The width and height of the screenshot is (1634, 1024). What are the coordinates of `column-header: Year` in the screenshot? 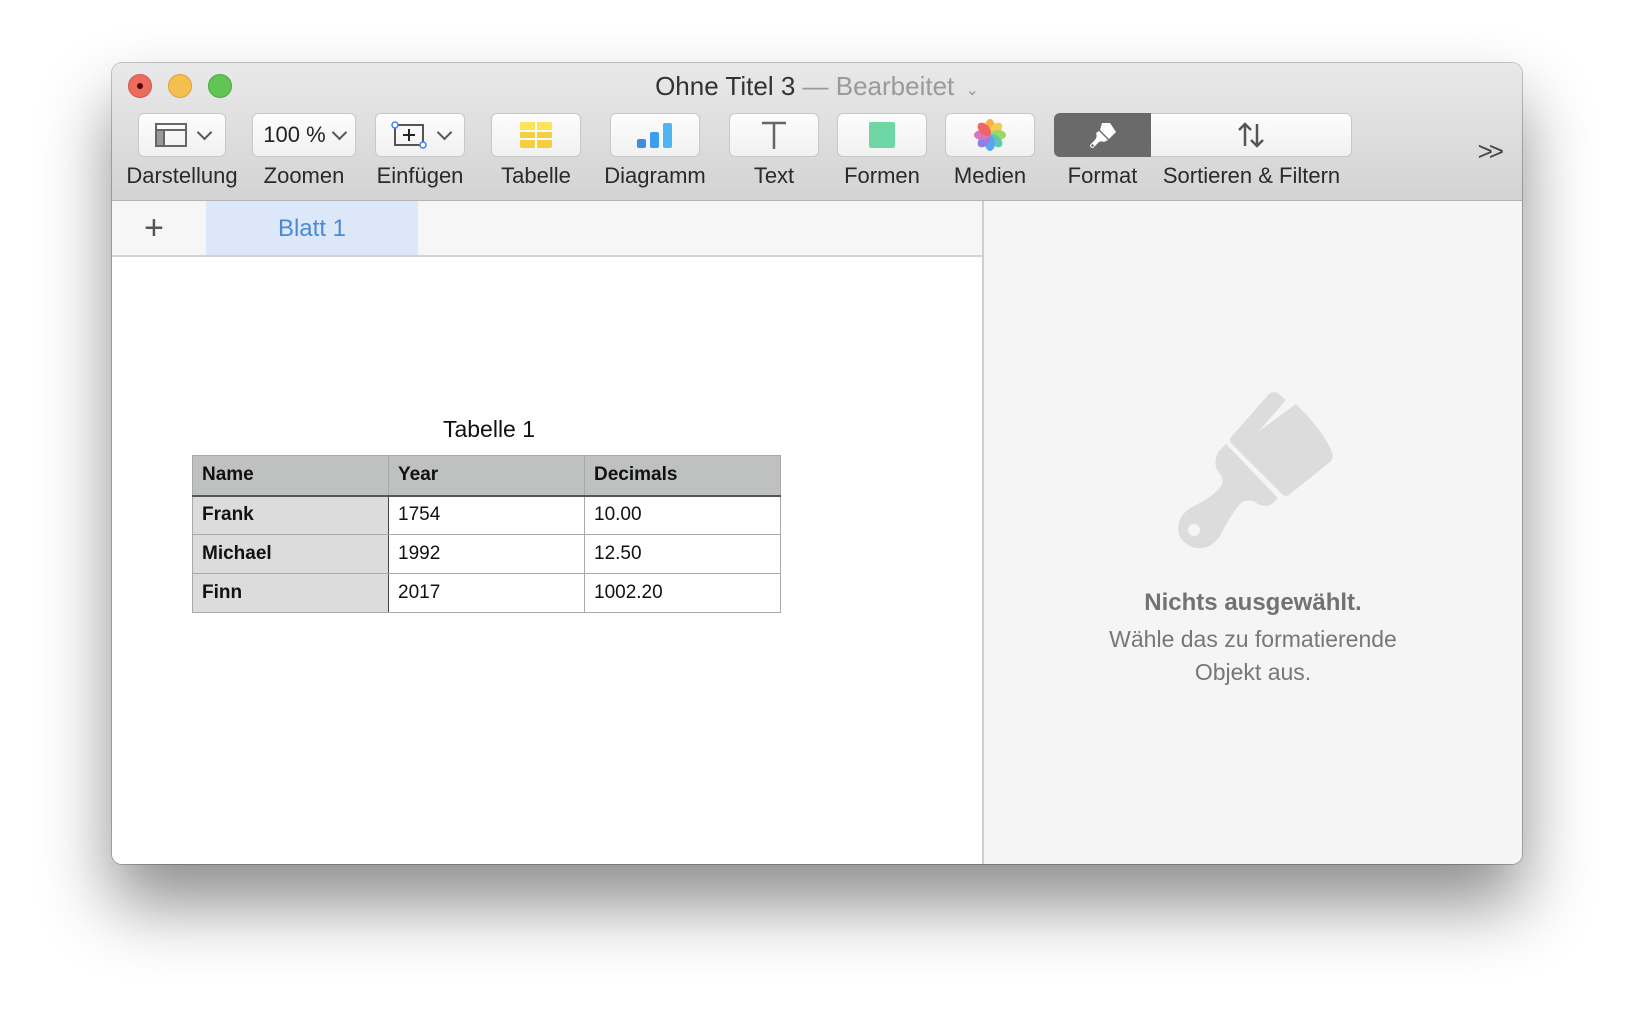 It's located at (486, 476).